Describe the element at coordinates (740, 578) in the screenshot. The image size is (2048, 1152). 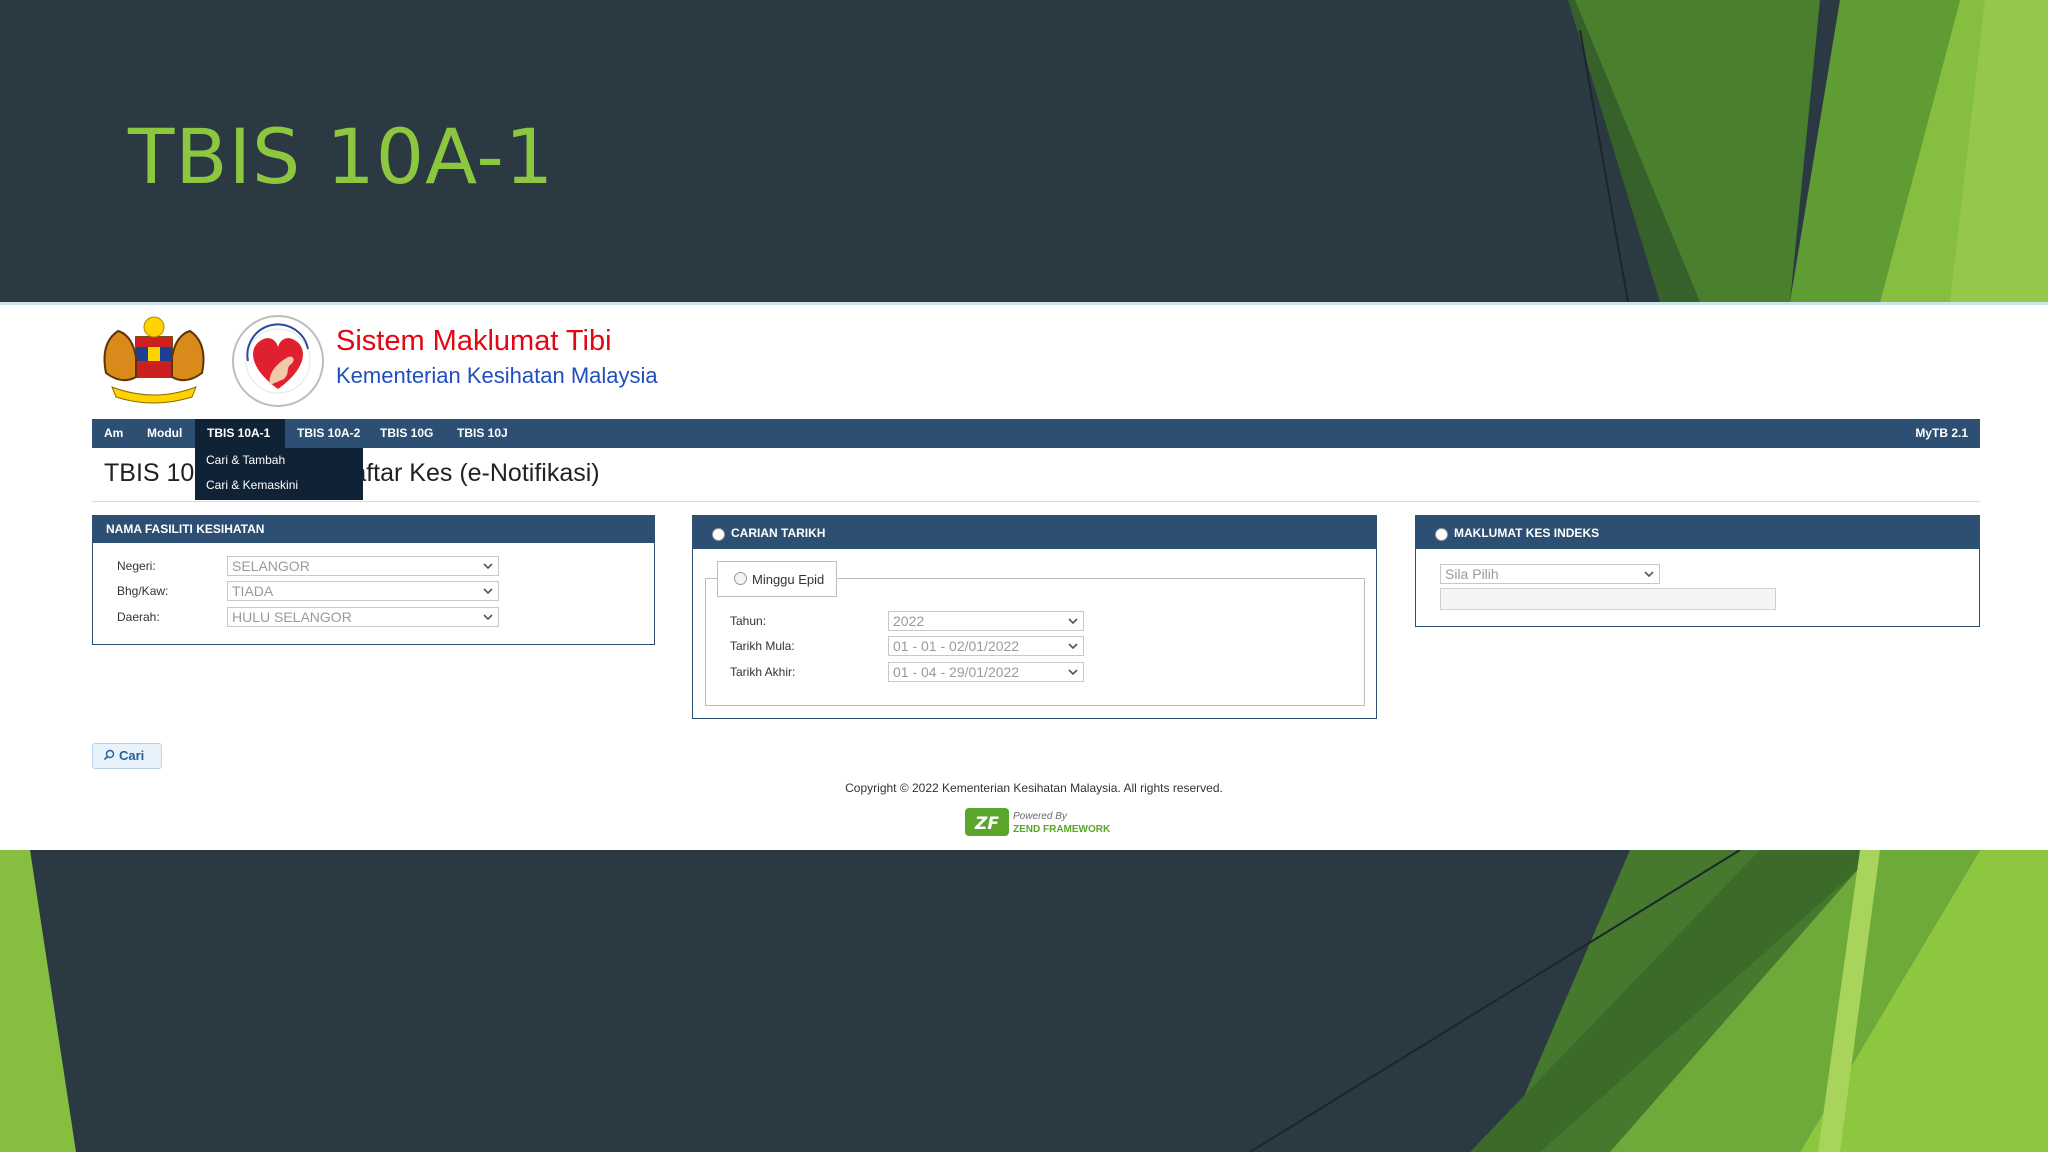
I see `minggu-epid-radio` at that location.